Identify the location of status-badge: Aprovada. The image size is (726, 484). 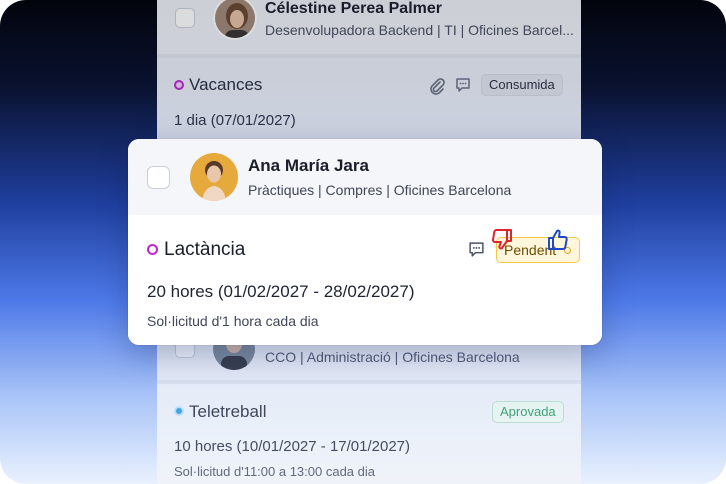
(528, 412).